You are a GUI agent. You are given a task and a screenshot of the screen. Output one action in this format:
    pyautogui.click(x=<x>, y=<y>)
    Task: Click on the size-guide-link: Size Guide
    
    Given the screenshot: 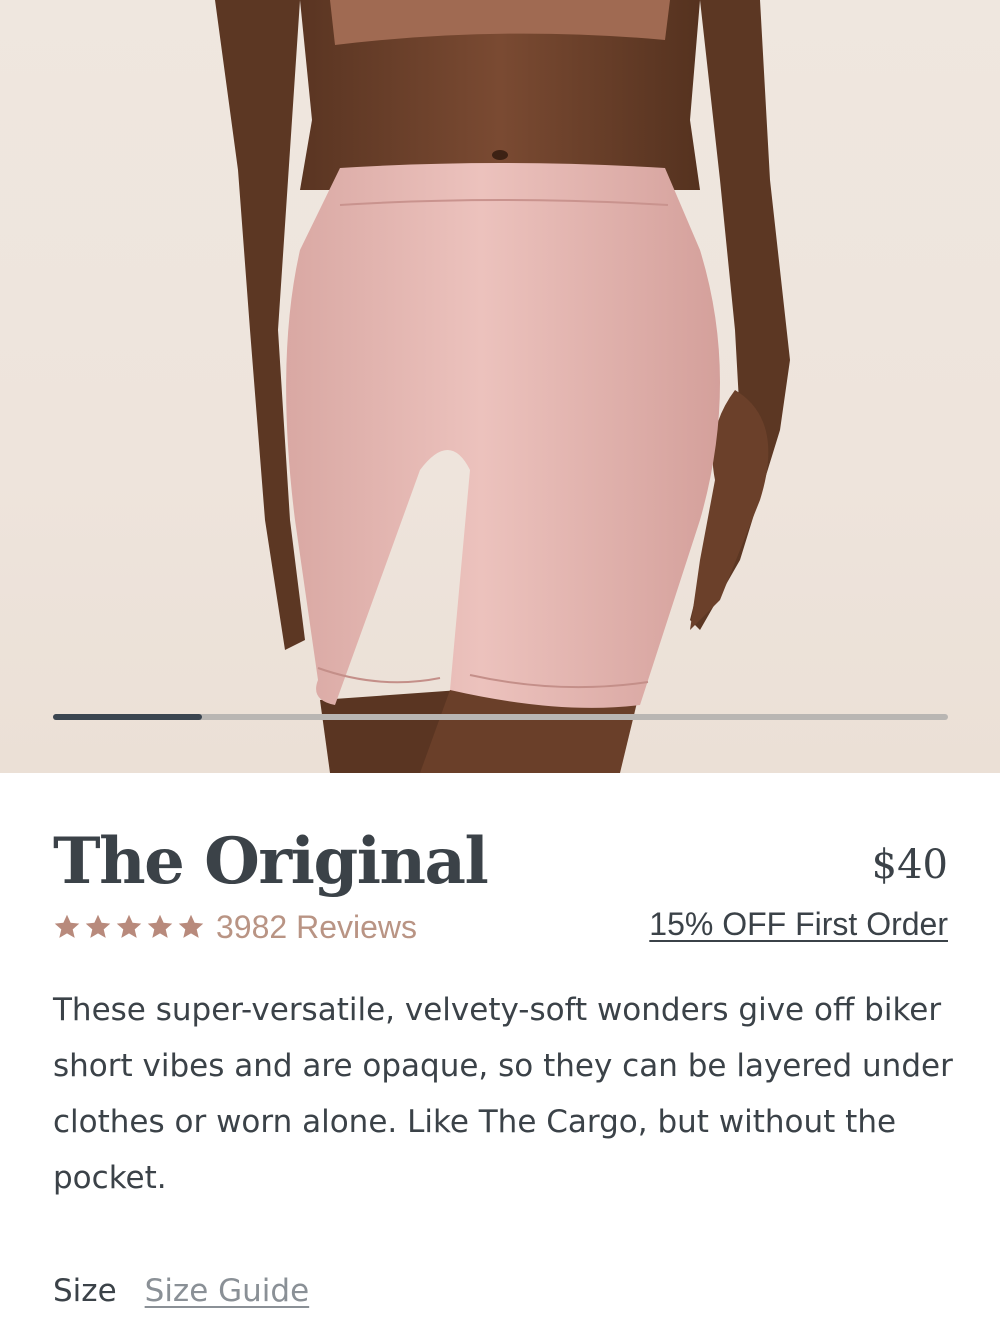 What is the action you would take?
    pyautogui.click(x=227, y=1291)
    